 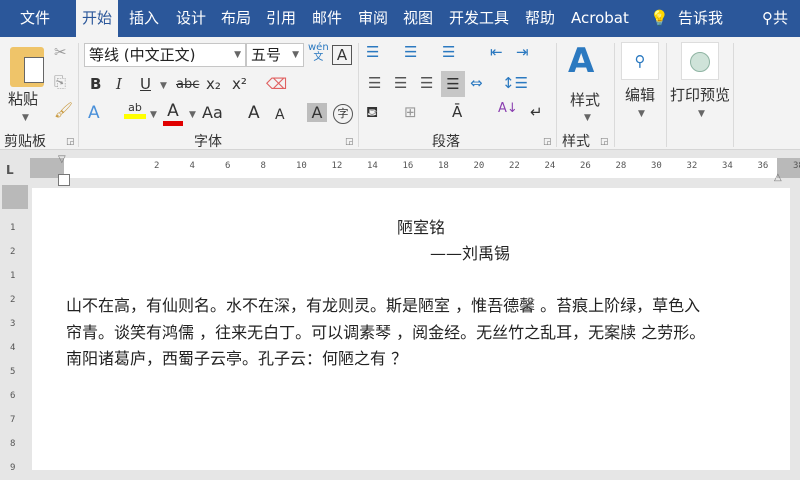 What do you see at coordinates (145, 84) in the screenshot?
I see `underline-button: U` at bounding box center [145, 84].